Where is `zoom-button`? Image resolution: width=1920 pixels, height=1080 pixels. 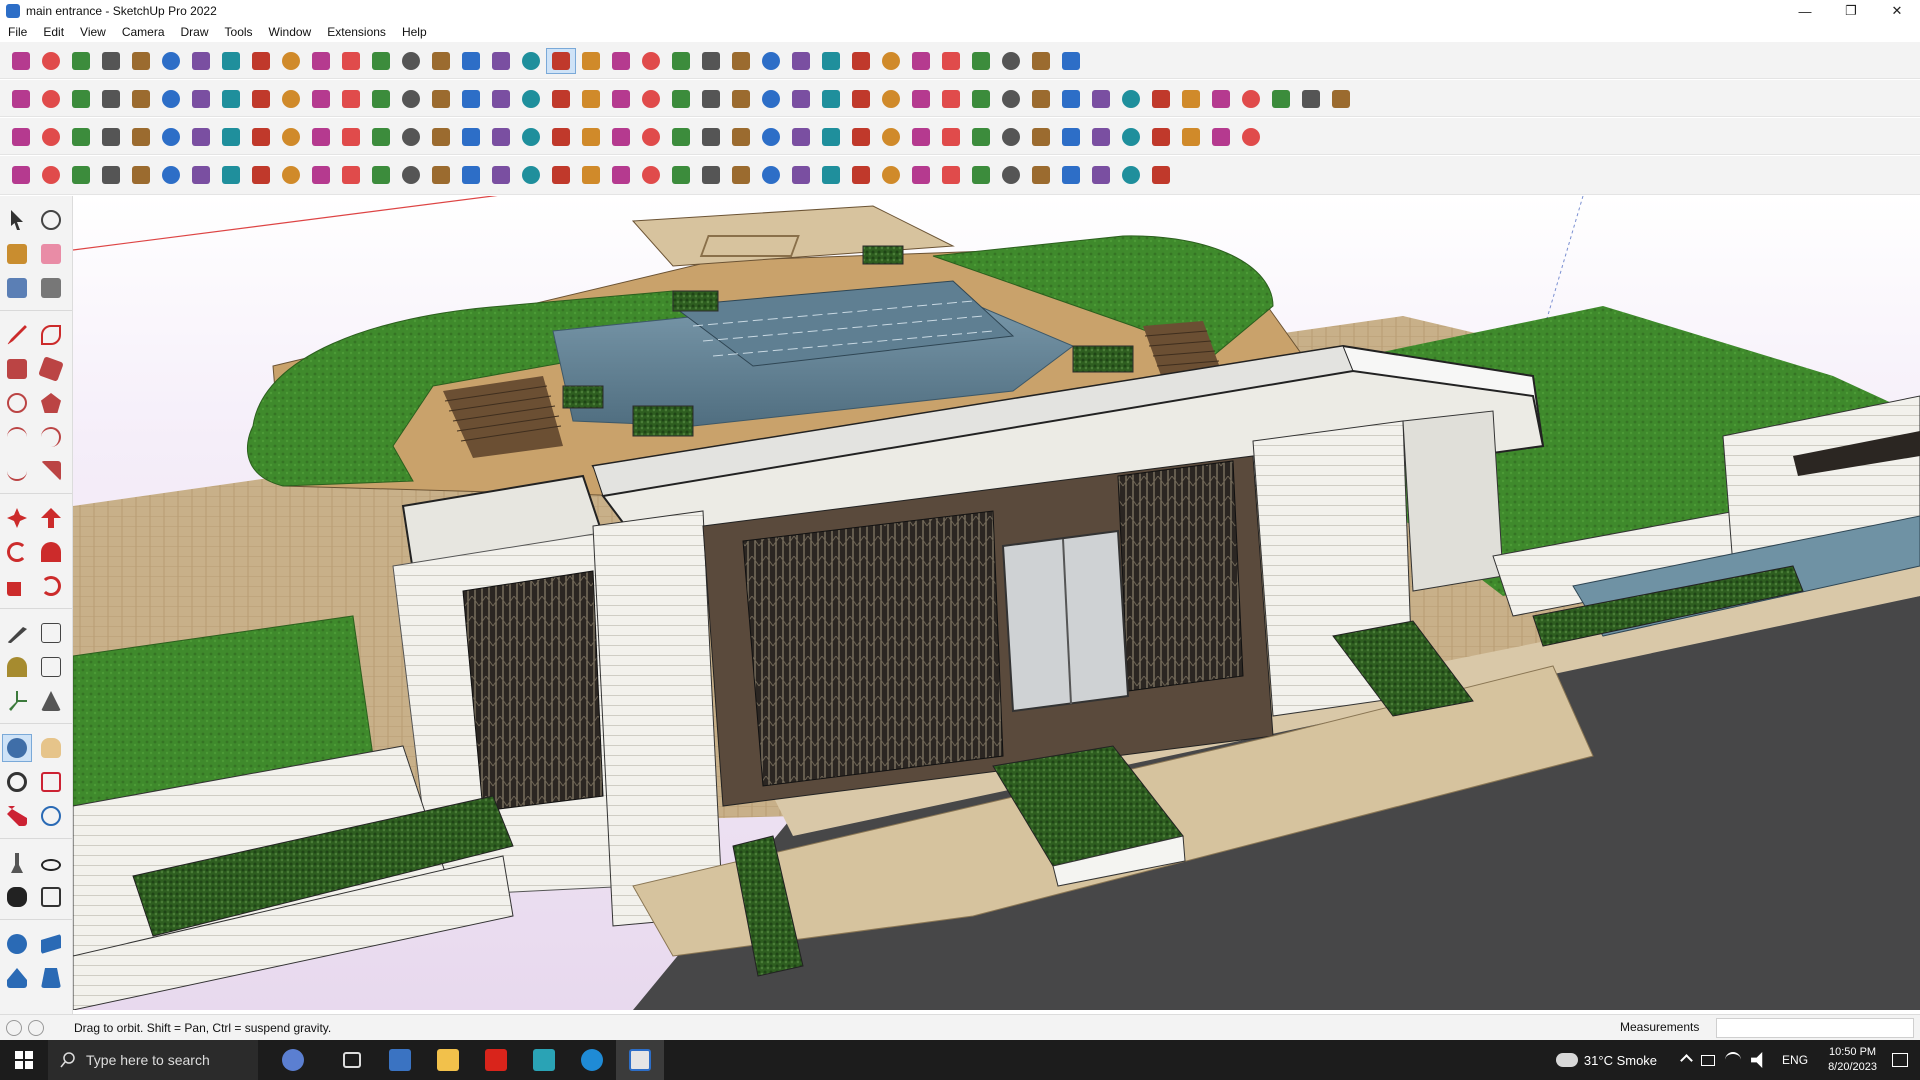
zoom-button is located at coordinates (17, 782).